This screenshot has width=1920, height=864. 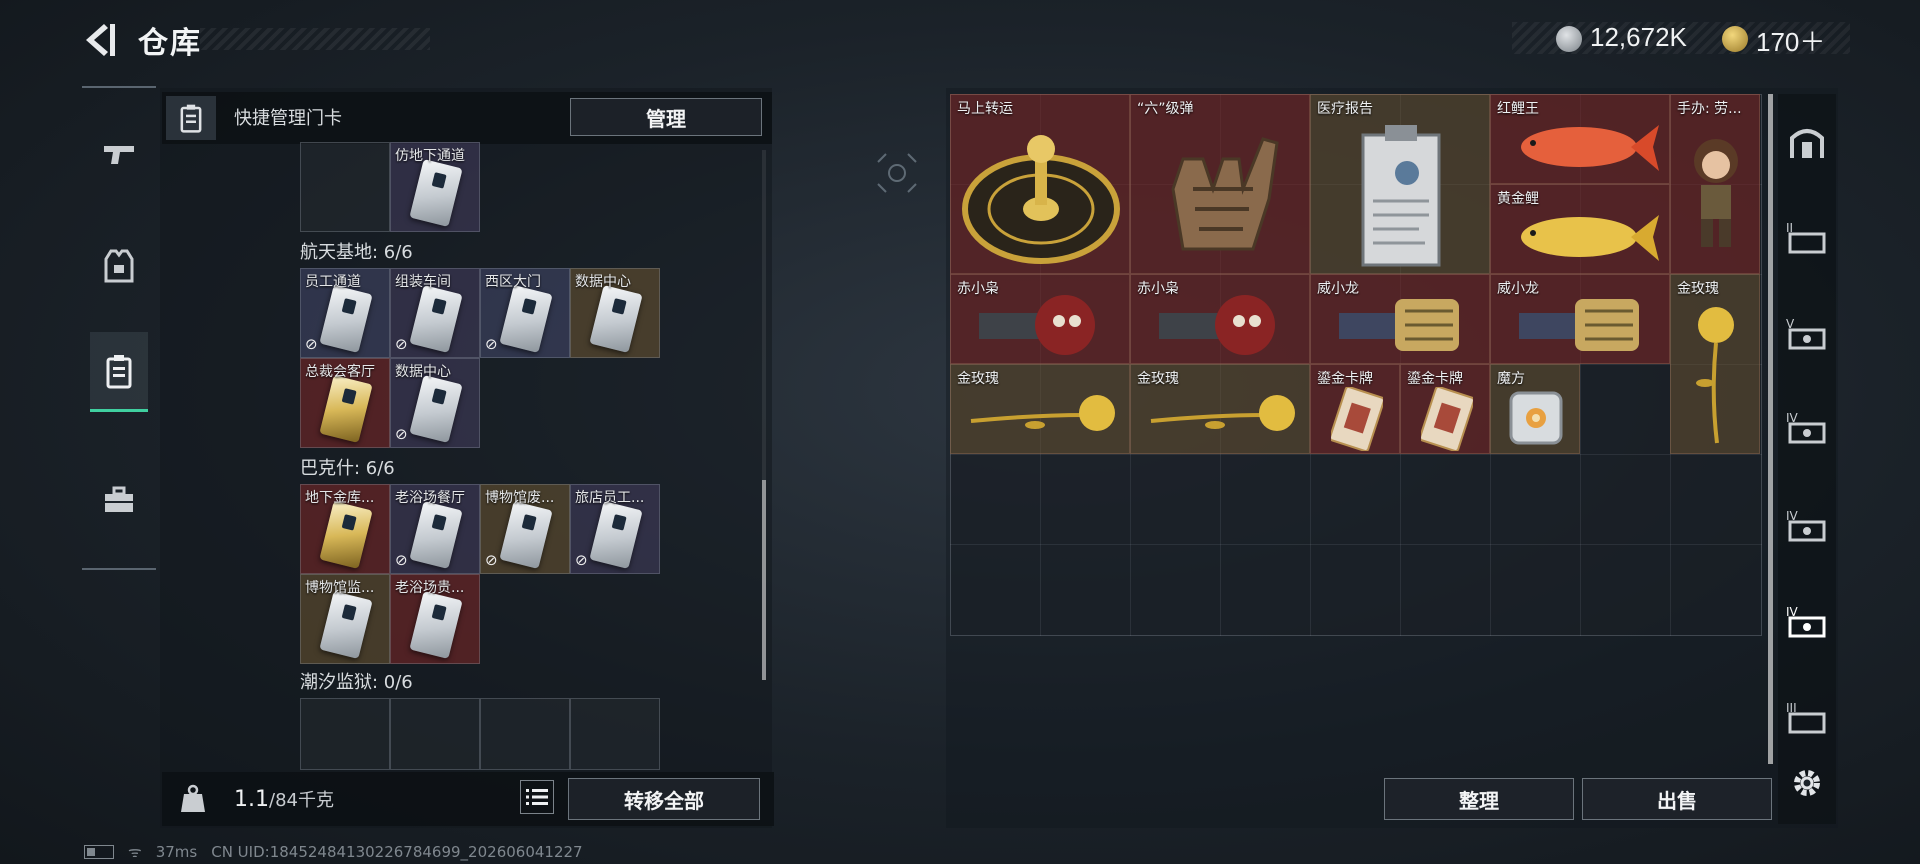 I want to click on item-medical-report: 医疗报告, so click(x=1400, y=184).